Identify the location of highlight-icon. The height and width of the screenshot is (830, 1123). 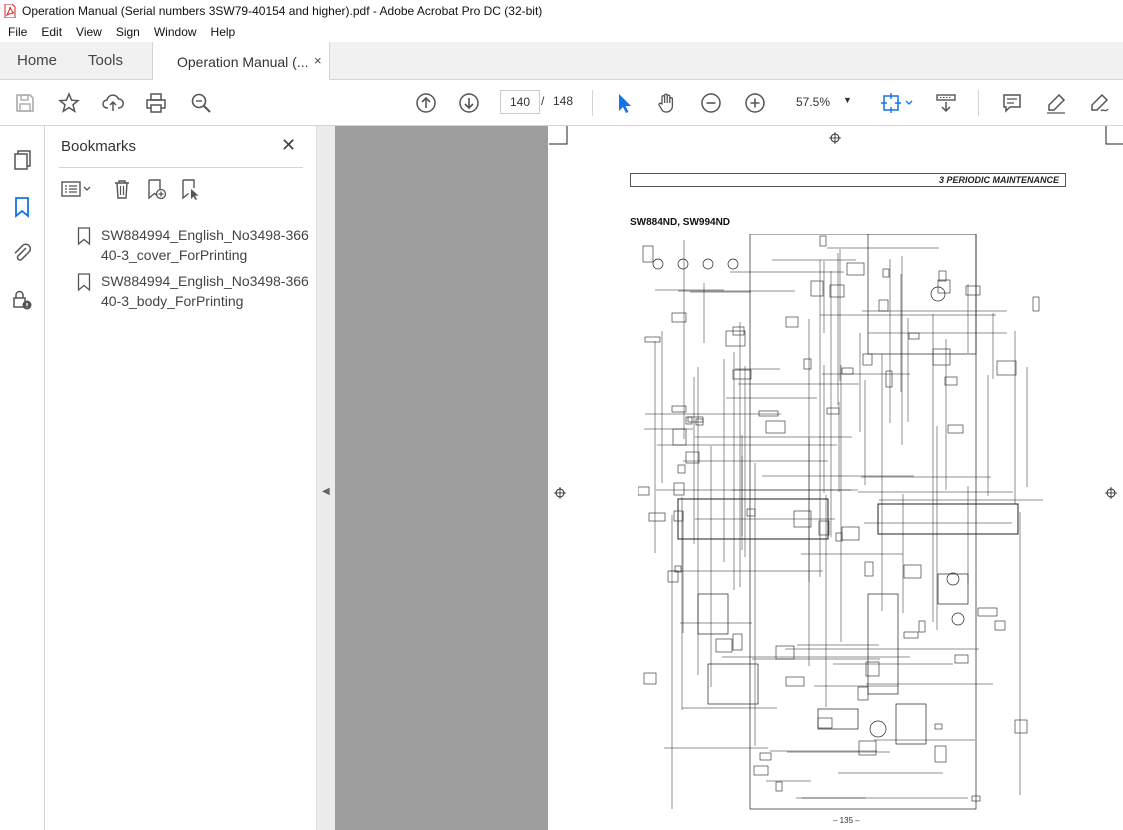
(1056, 103).